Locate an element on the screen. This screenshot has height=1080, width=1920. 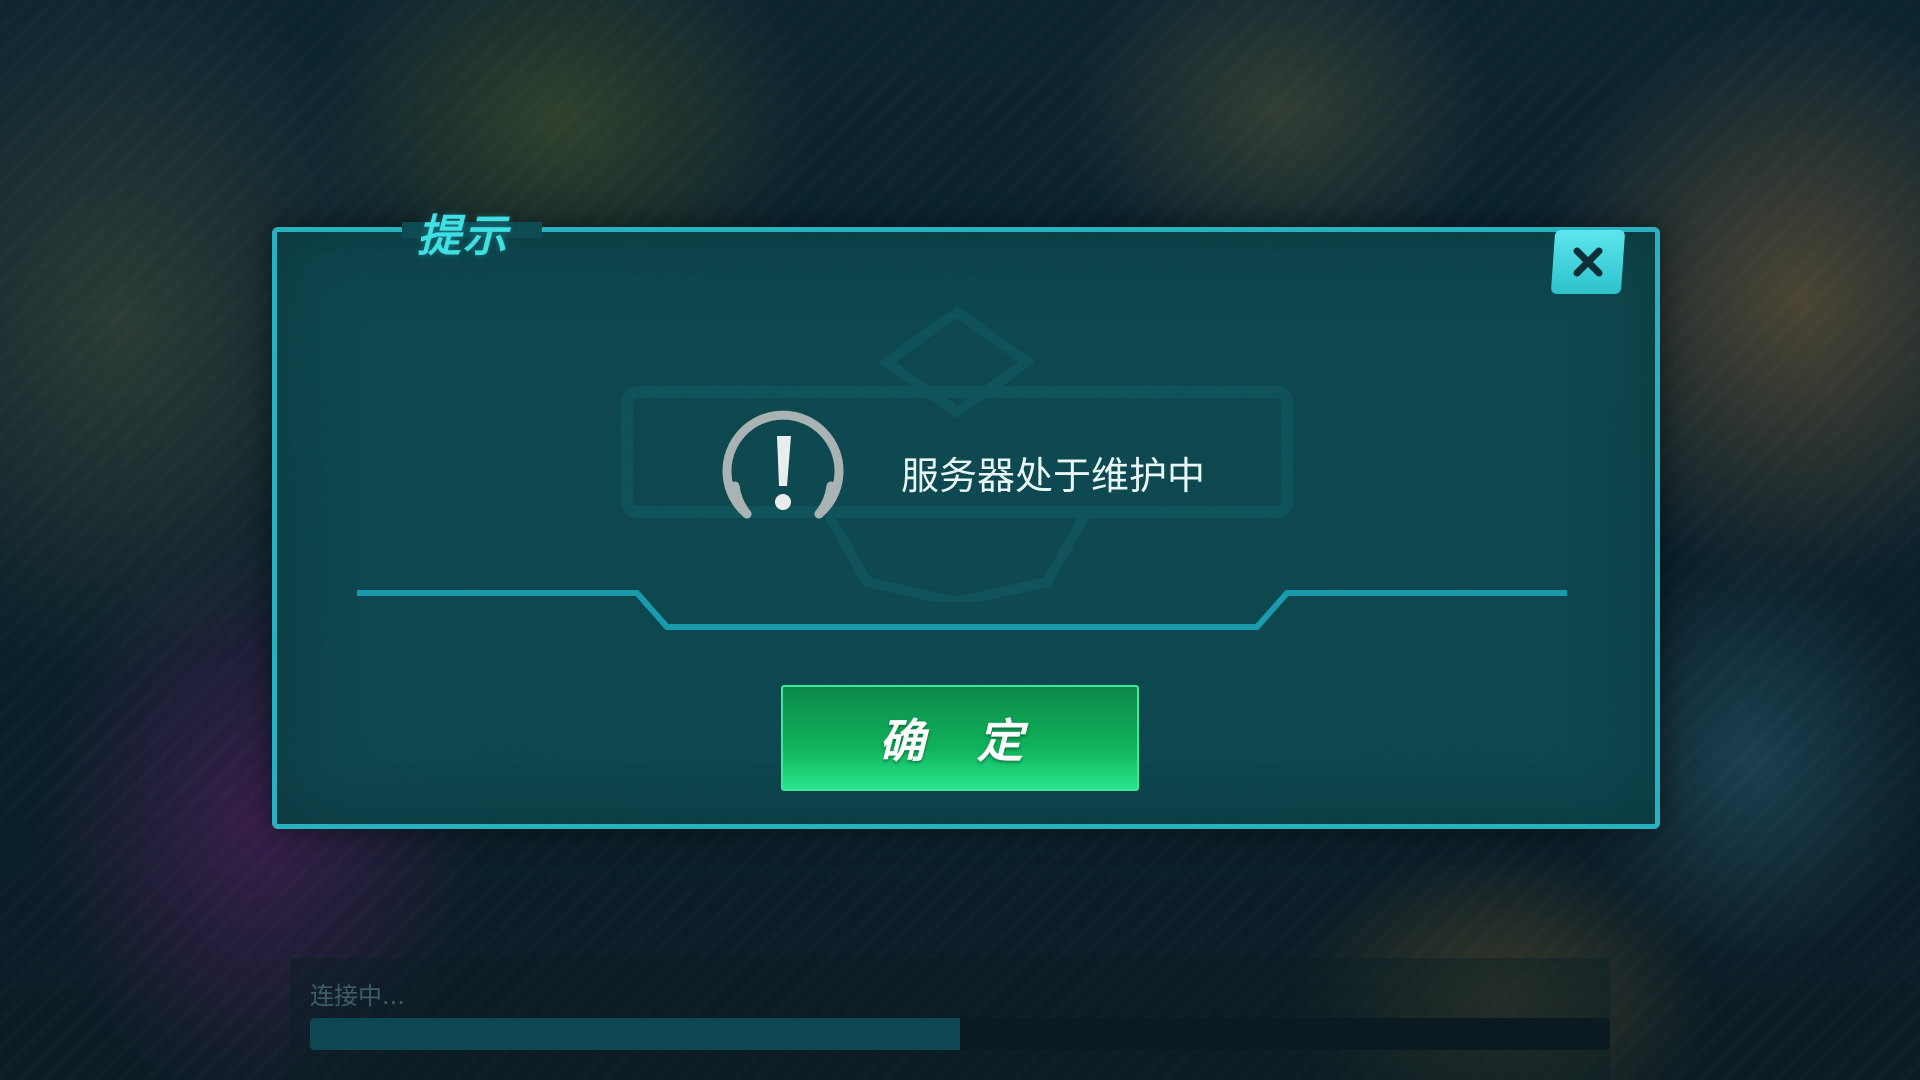
progress-bar is located at coordinates (960, 1034).